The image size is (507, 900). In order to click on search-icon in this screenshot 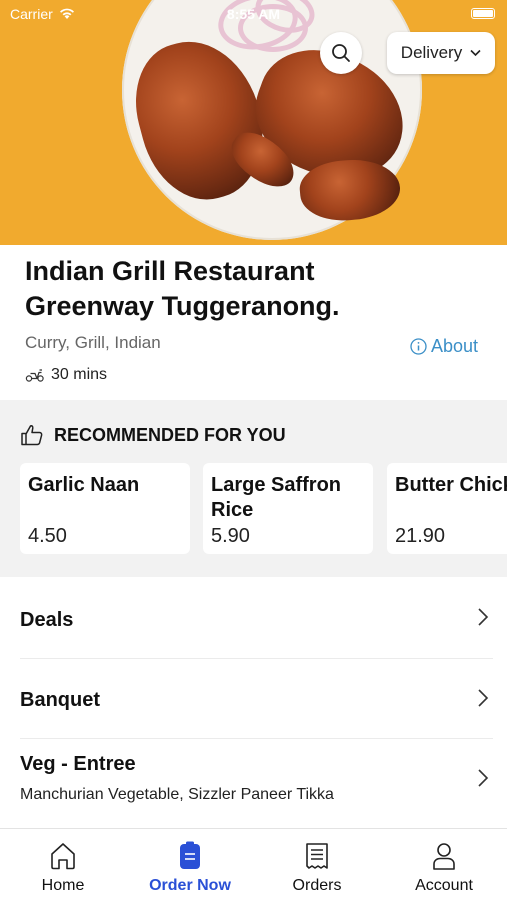, I will do `click(341, 53)`.